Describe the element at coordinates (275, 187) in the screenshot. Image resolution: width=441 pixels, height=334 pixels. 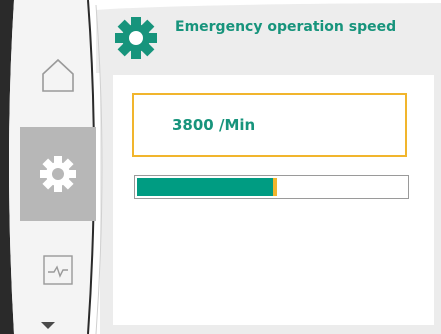
I see `speed-progress-marker` at that location.